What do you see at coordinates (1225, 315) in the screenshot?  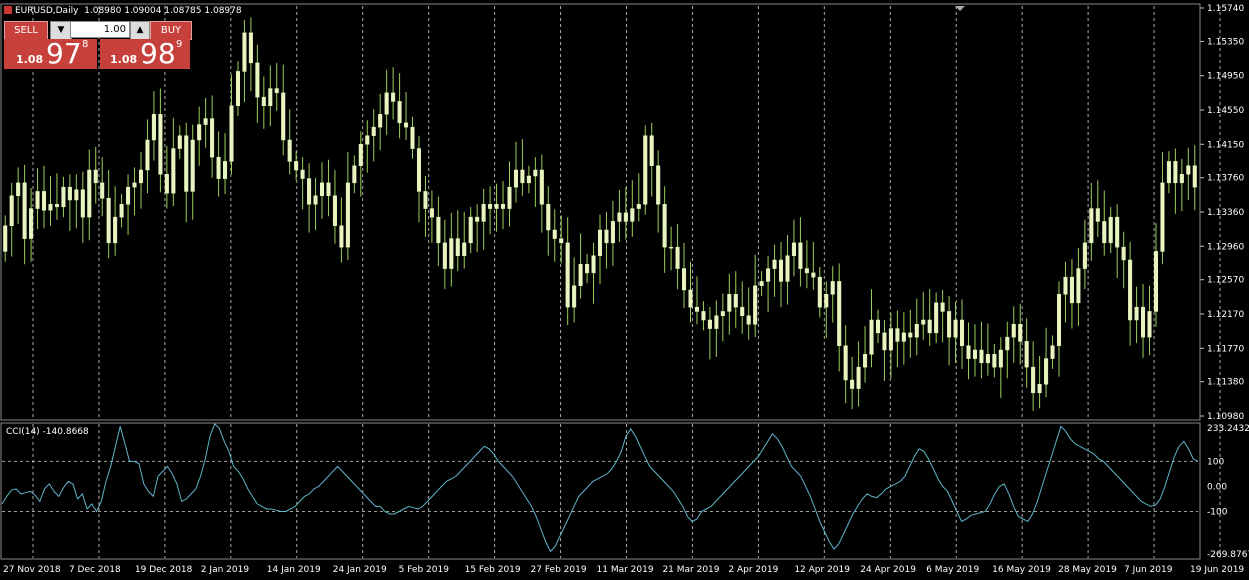 I see `price-tick-label: 1.12170` at bounding box center [1225, 315].